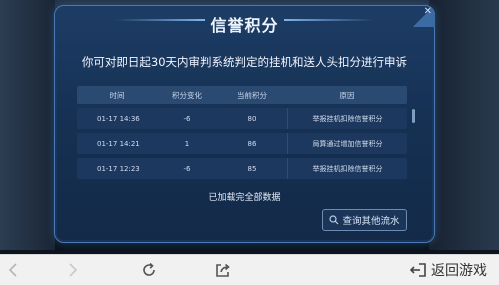 Image resolution: width=499 pixels, height=285 pixels. Describe the element at coordinates (347, 95) in the screenshot. I see `header-reason: 原因` at that location.